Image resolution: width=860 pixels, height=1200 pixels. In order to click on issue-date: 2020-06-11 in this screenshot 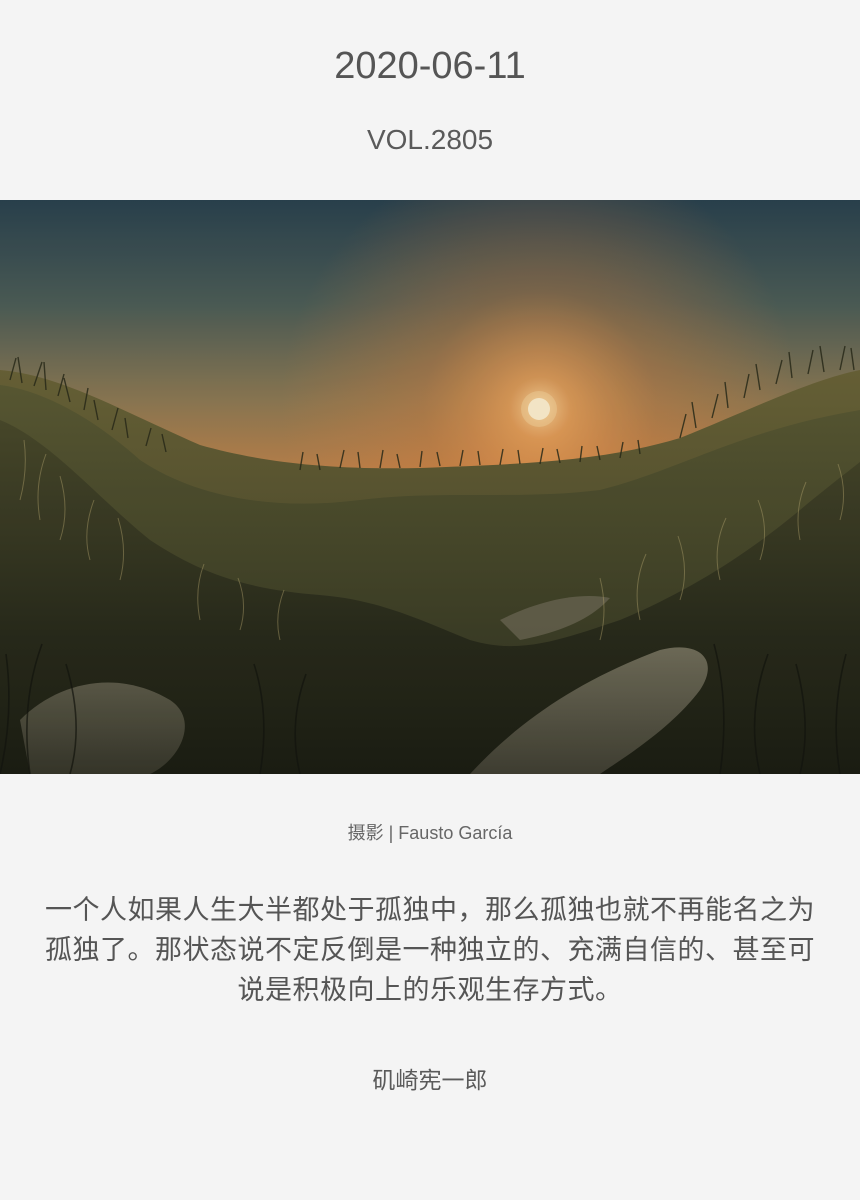, I will do `click(430, 66)`.